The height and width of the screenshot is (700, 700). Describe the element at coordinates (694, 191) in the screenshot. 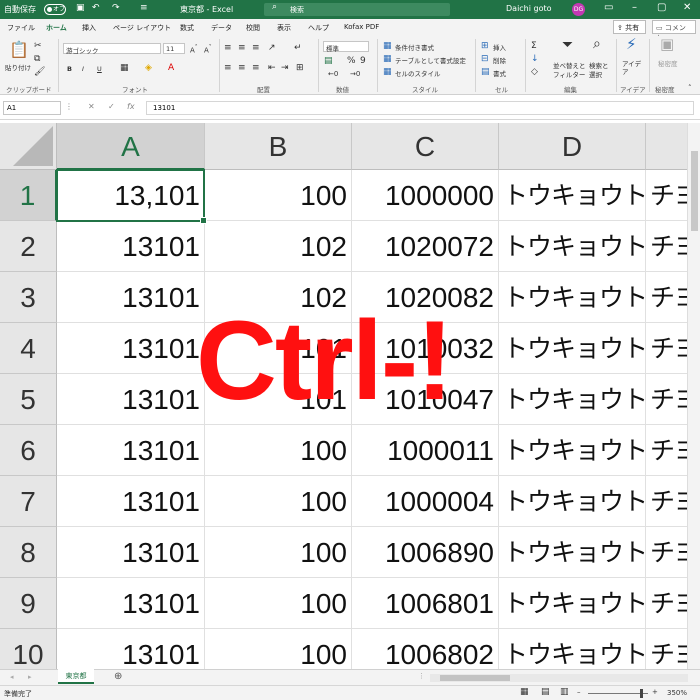

I see `vertical-scroll-thumb` at that location.